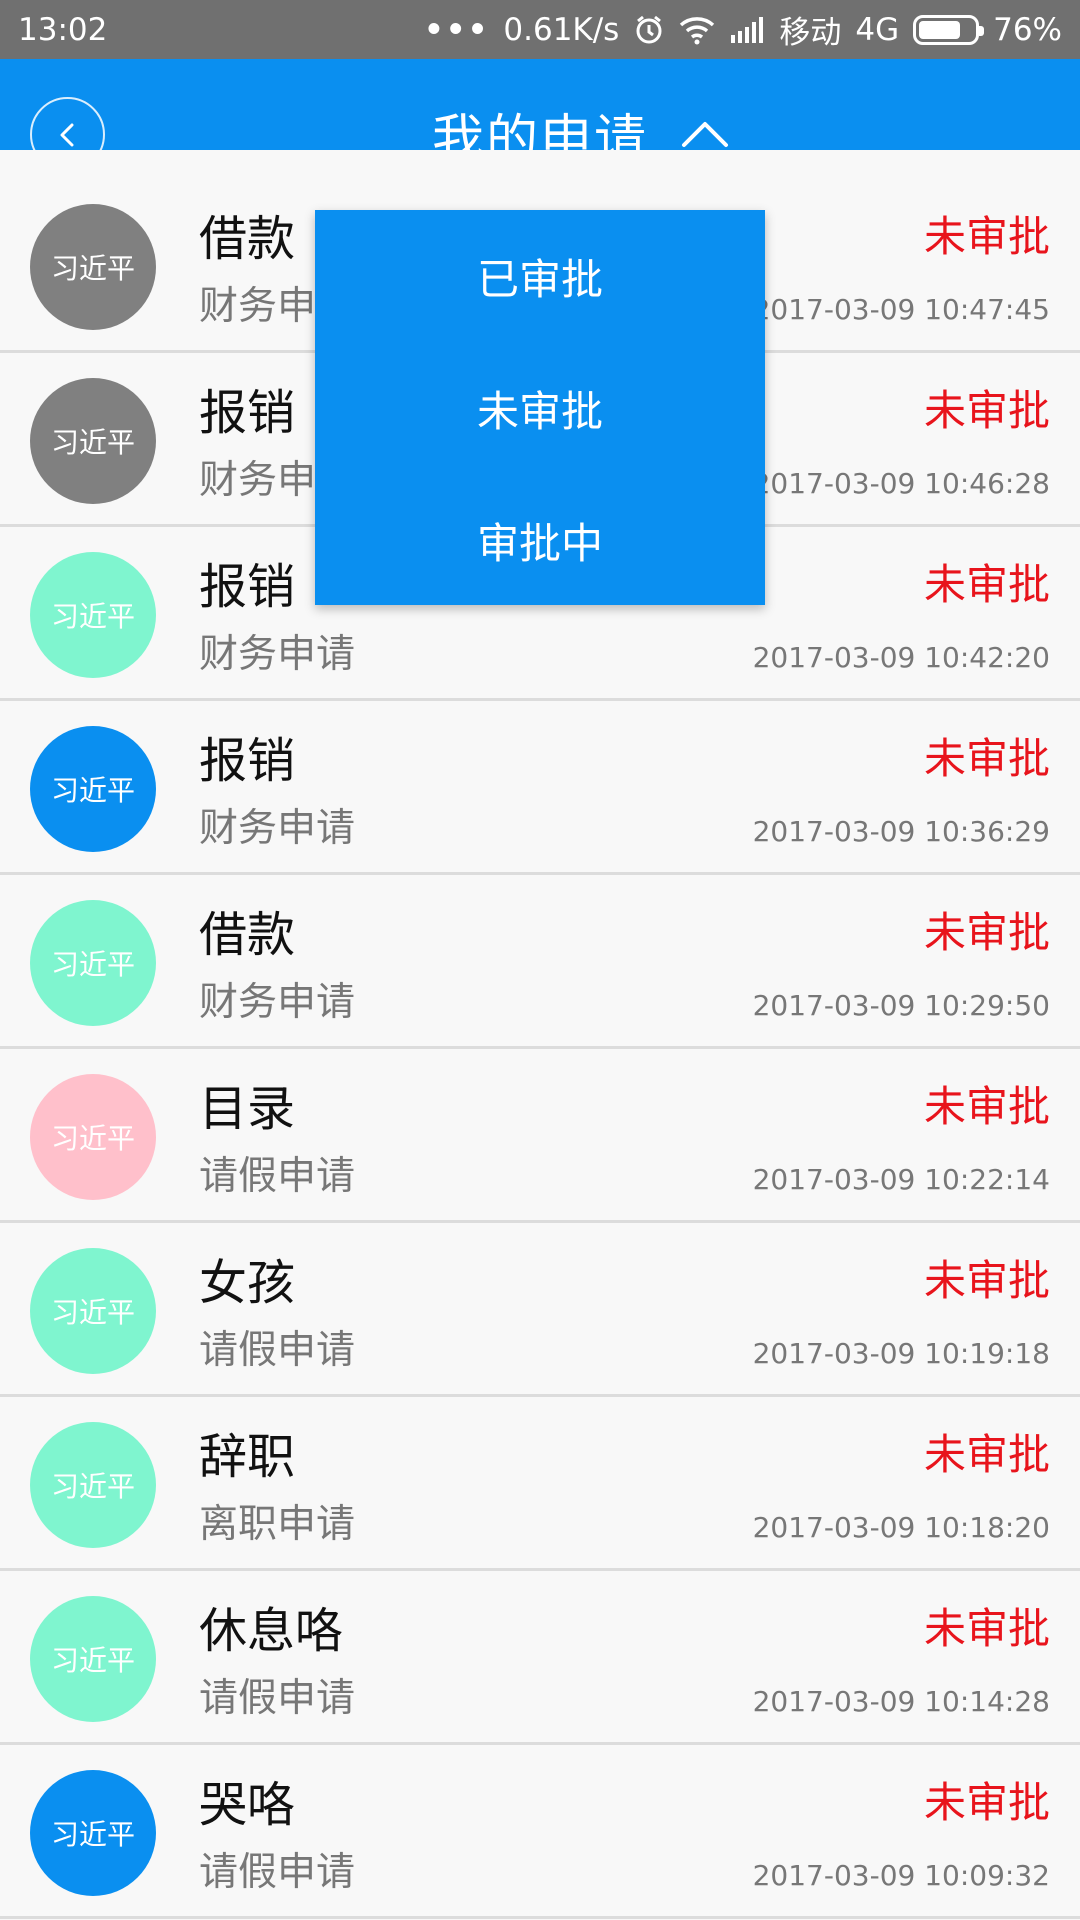 This screenshot has height=1920, width=1080. What do you see at coordinates (1027, 29) in the screenshot?
I see `battery-percent: 76%` at bounding box center [1027, 29].